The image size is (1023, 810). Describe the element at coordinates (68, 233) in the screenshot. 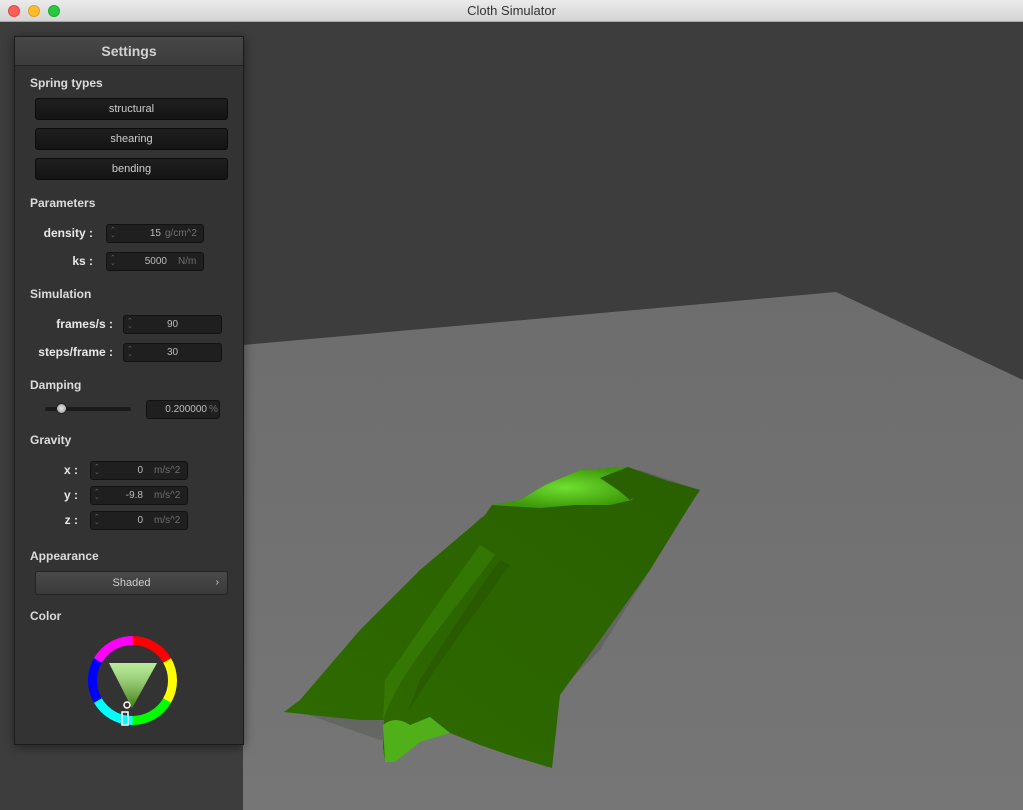

I see `density-label: density :` at that location.